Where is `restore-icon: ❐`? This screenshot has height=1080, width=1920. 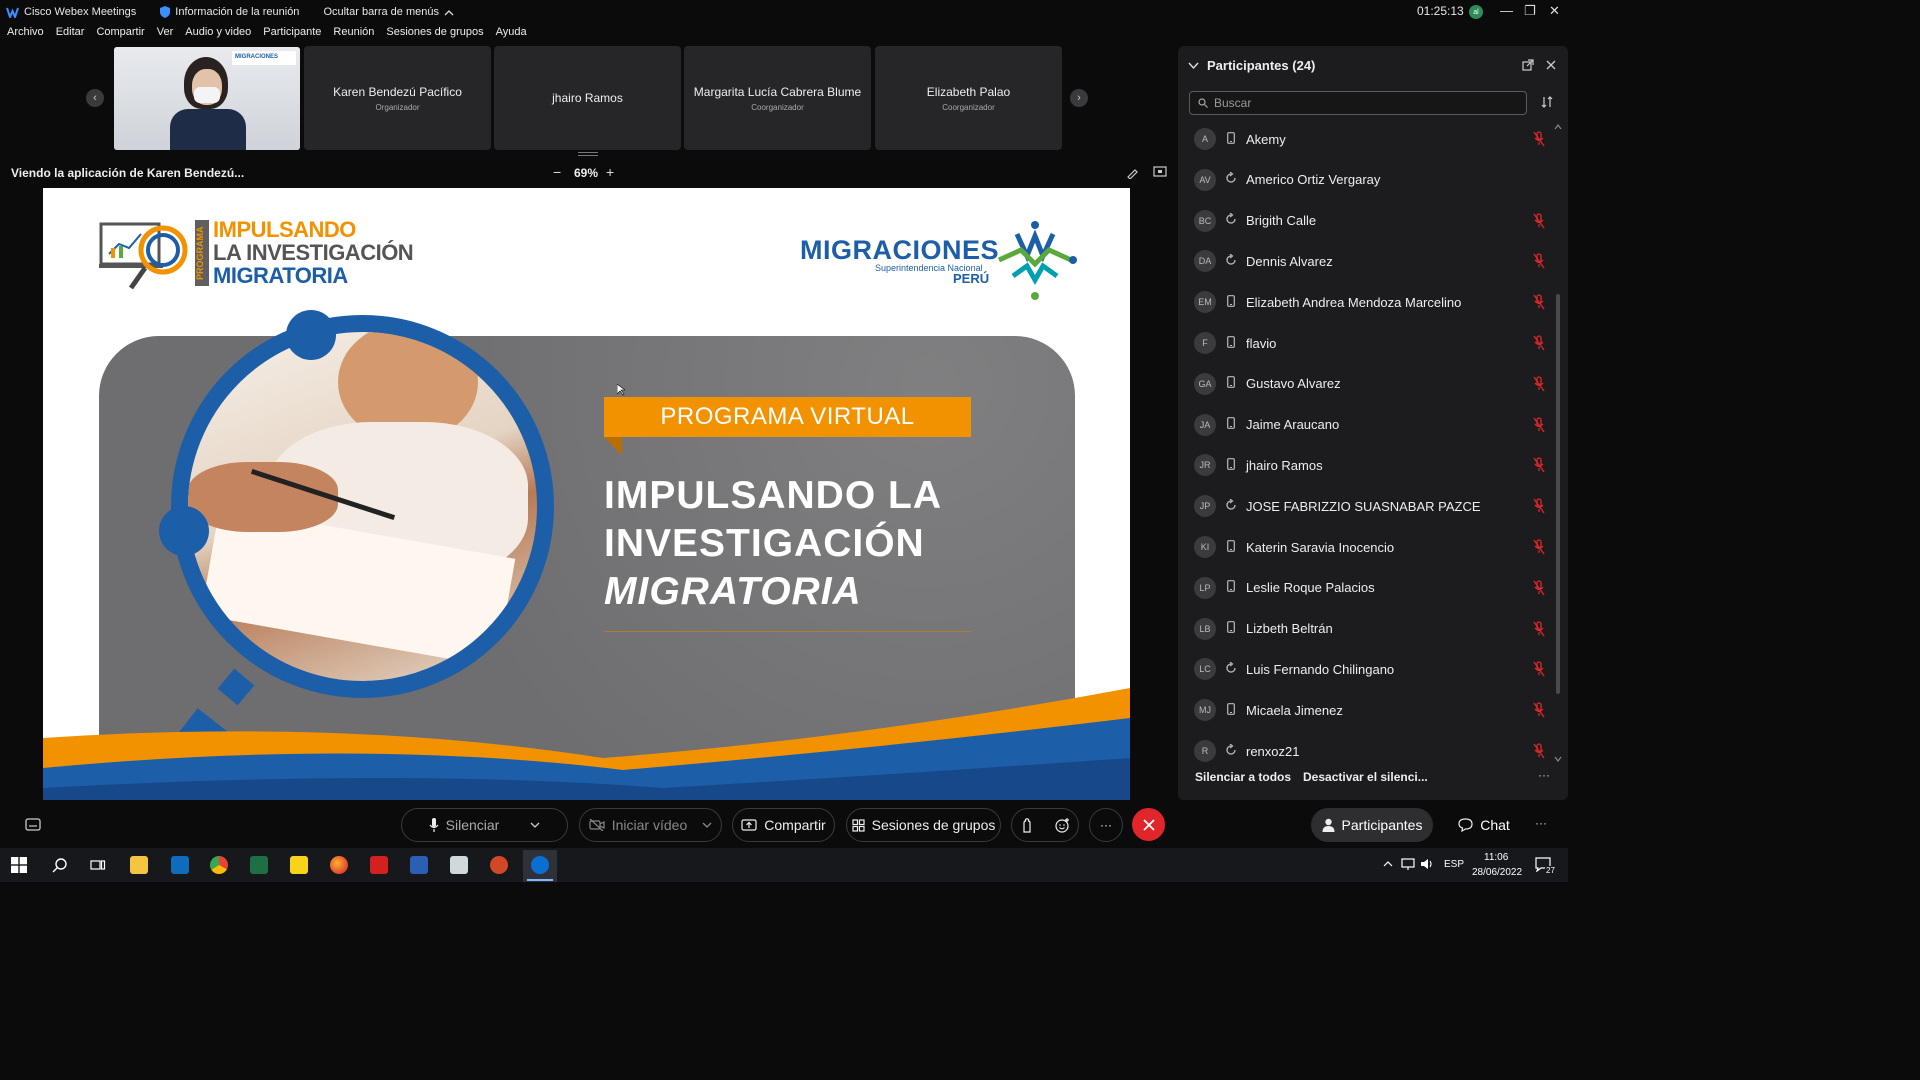 restore-icon: ❐ is located at coordinates (1530, 11).